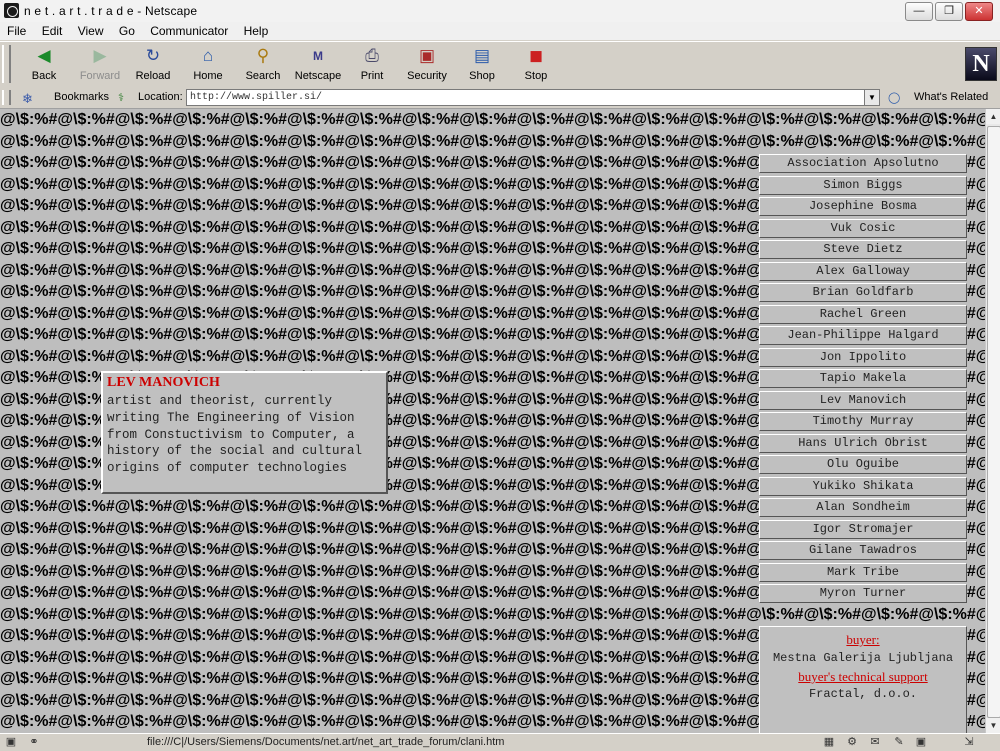  I want to click on member-link-mark-tribe: Mark Tribe, so click(863, 572).